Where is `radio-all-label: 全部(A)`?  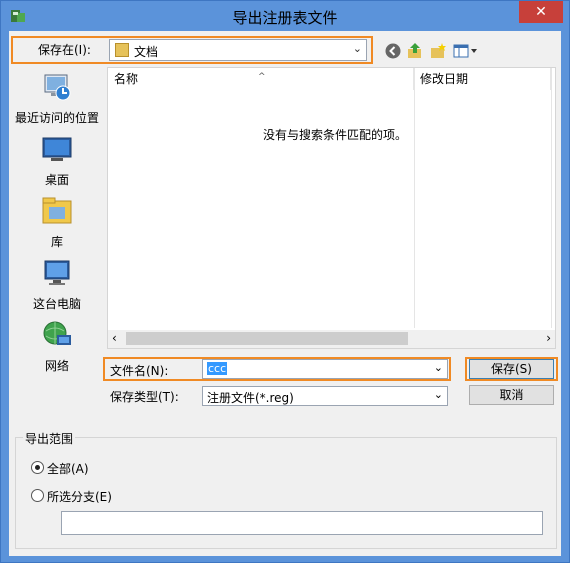
radio-all-label: 全部(A) is located at coordinates (68, 468).